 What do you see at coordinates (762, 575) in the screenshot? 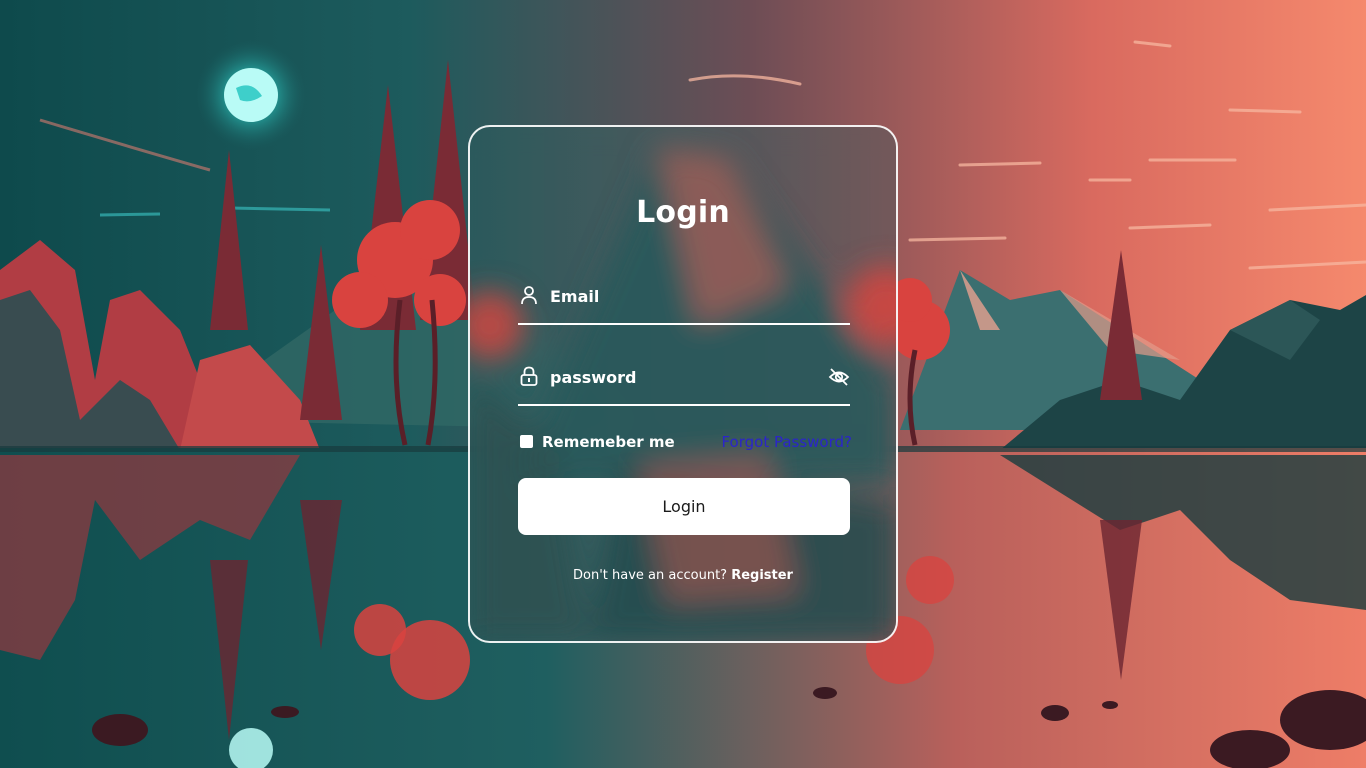
I see `register-link: Register` at bounding box center [762, 575].